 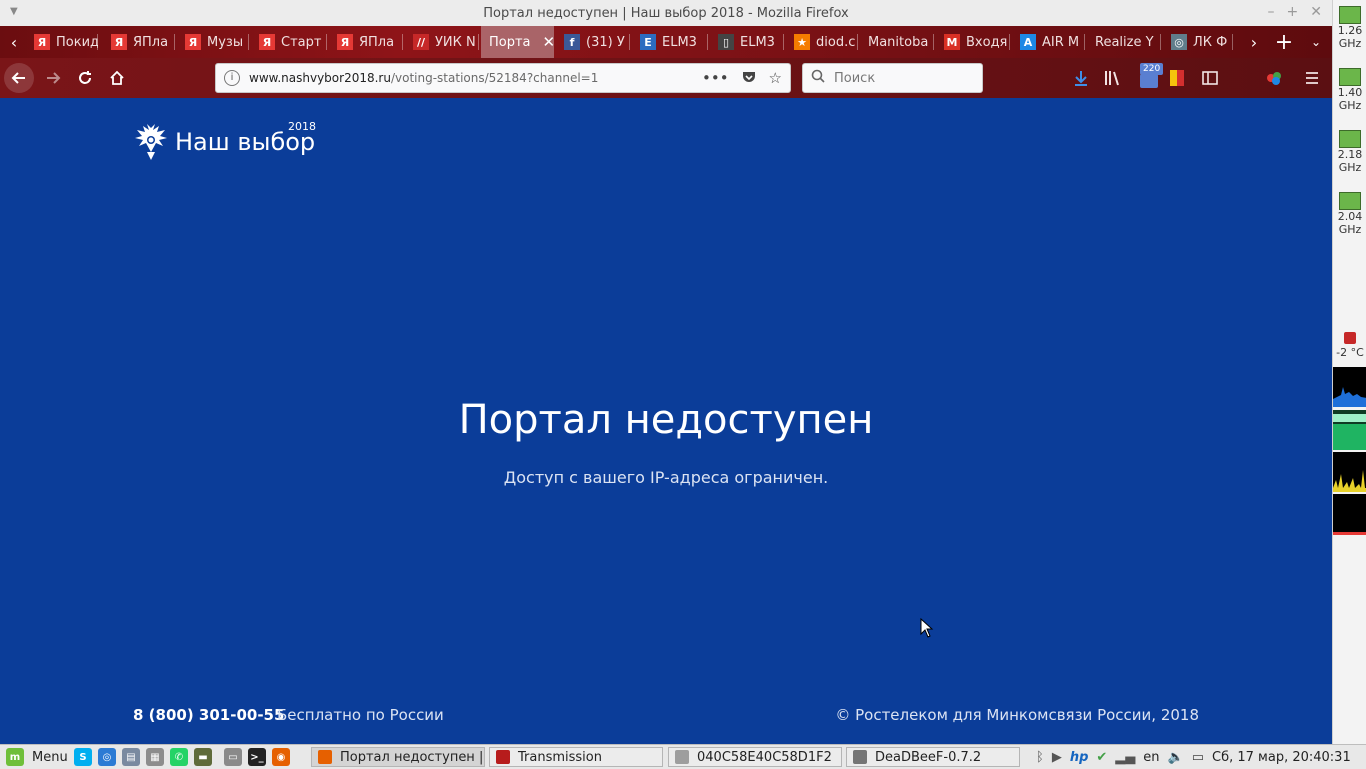 I want to click on facebook-icon: f, so click(x=572, y=42).